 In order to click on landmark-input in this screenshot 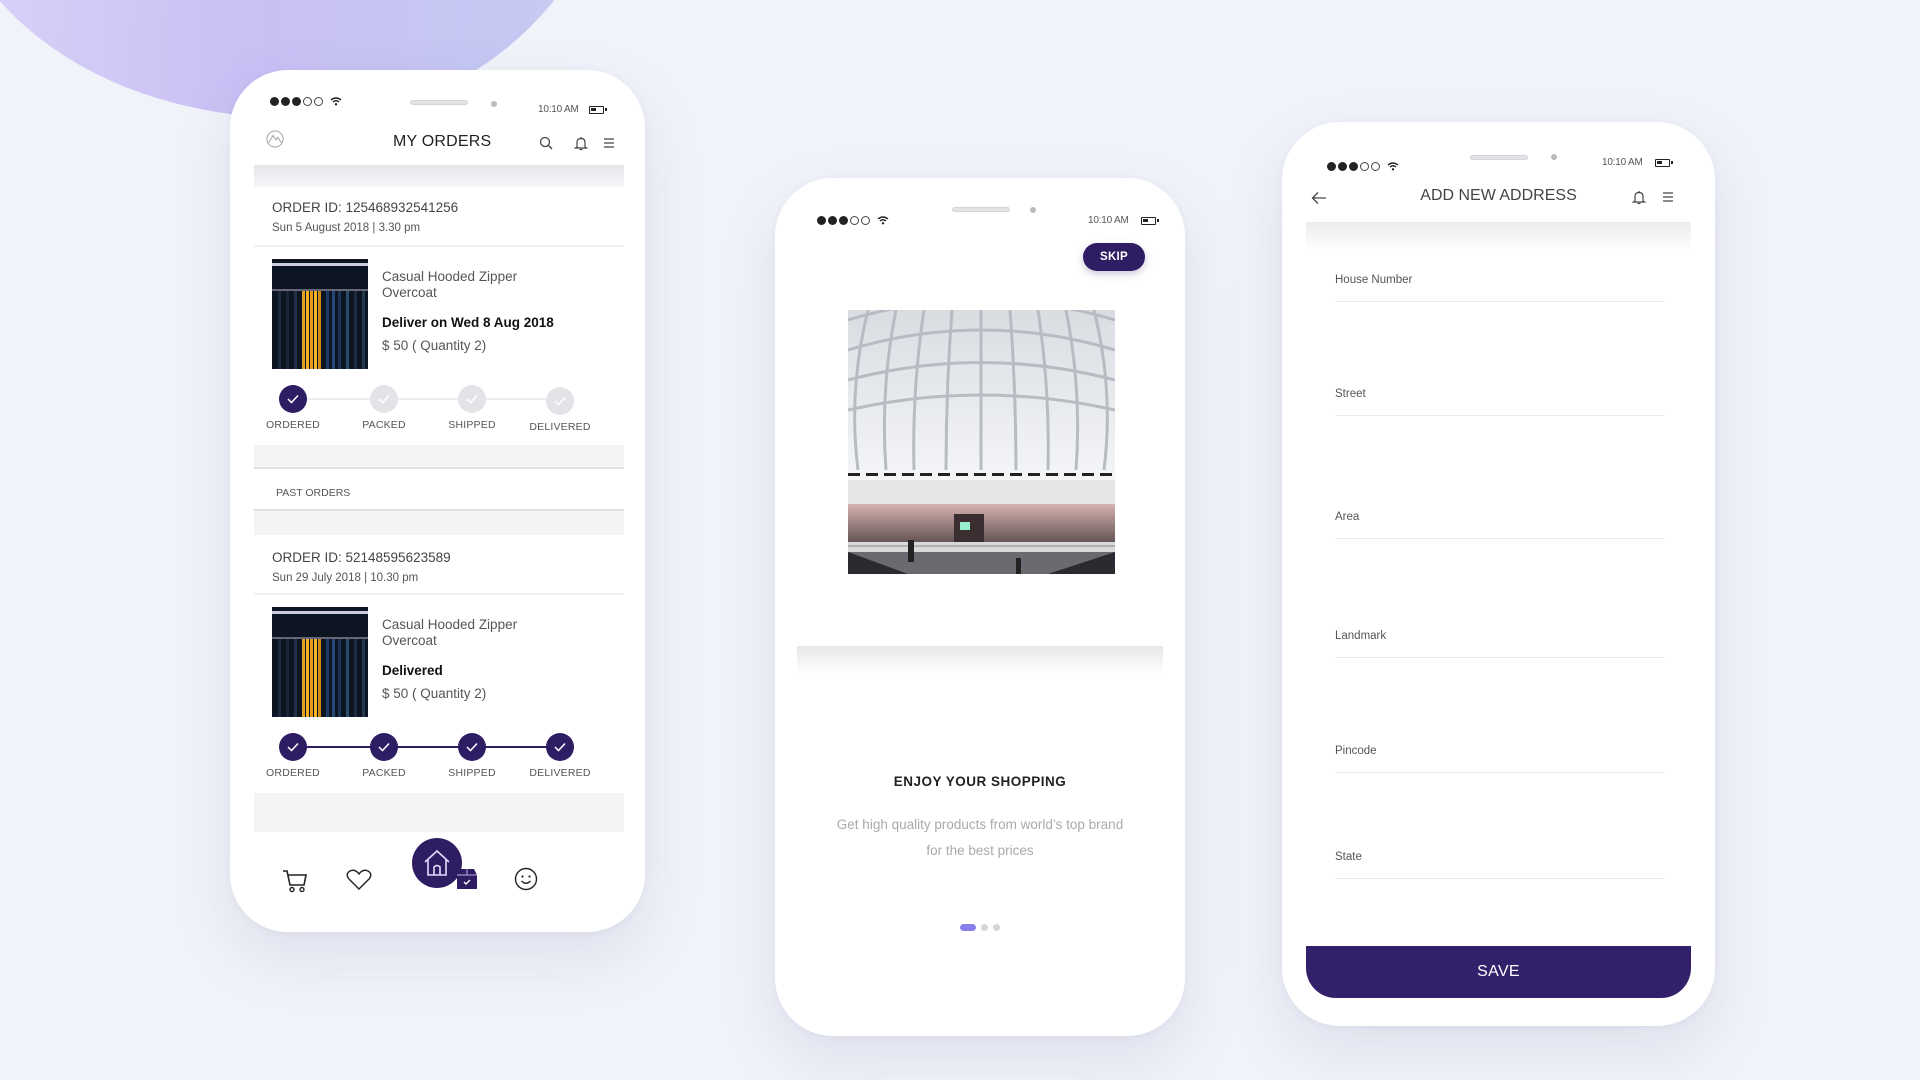, I will do `click(1500, 630)`.